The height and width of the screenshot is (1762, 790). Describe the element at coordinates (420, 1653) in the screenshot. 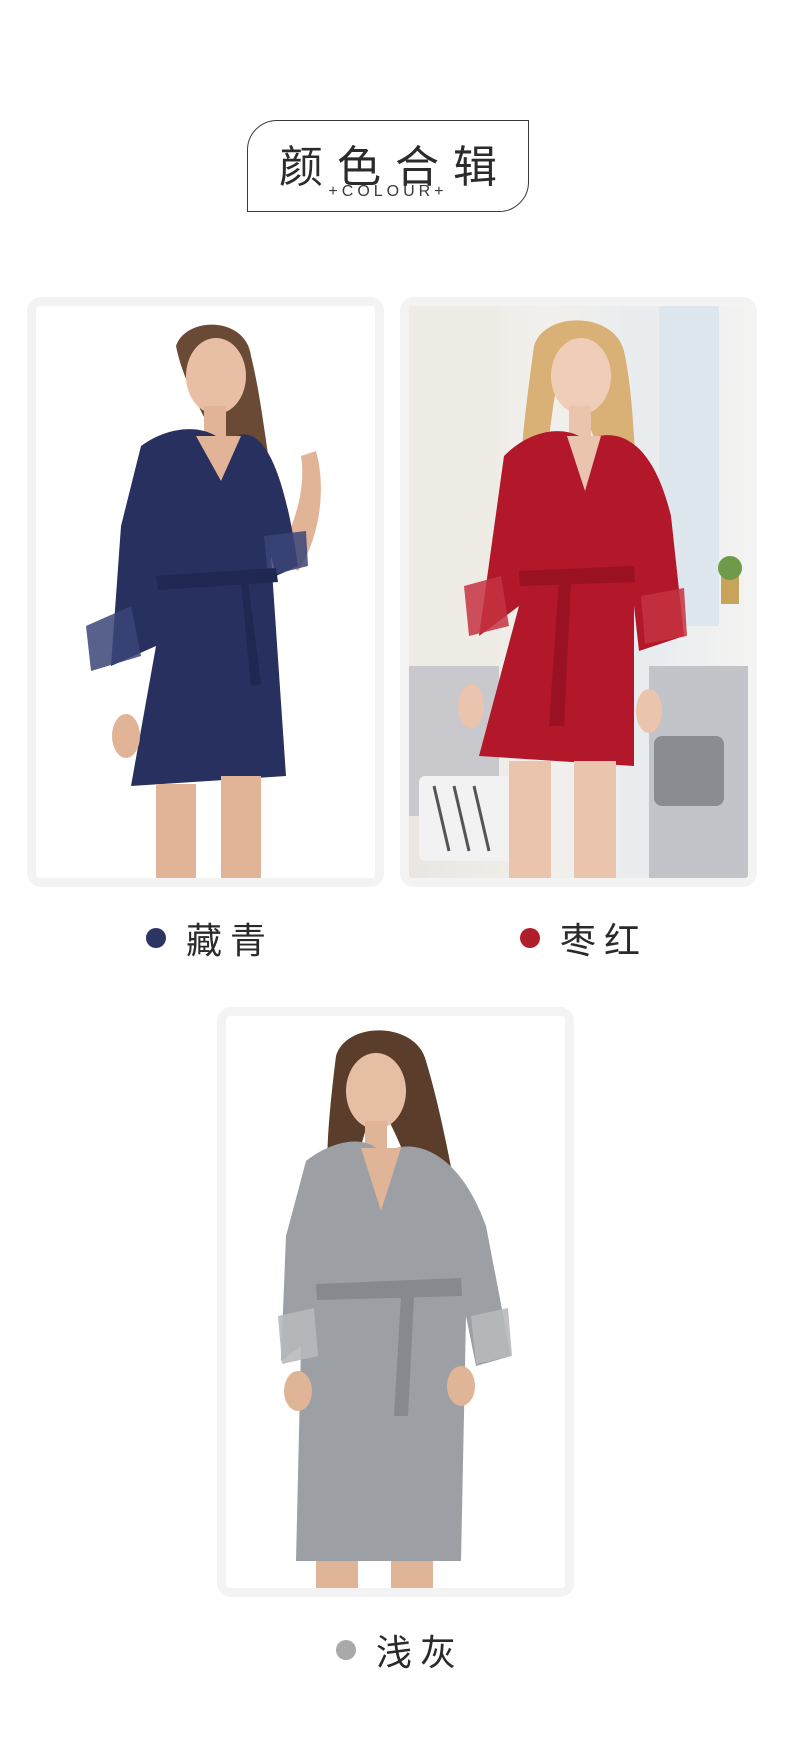

I see `color-label-grey: 浅灰` at that location.